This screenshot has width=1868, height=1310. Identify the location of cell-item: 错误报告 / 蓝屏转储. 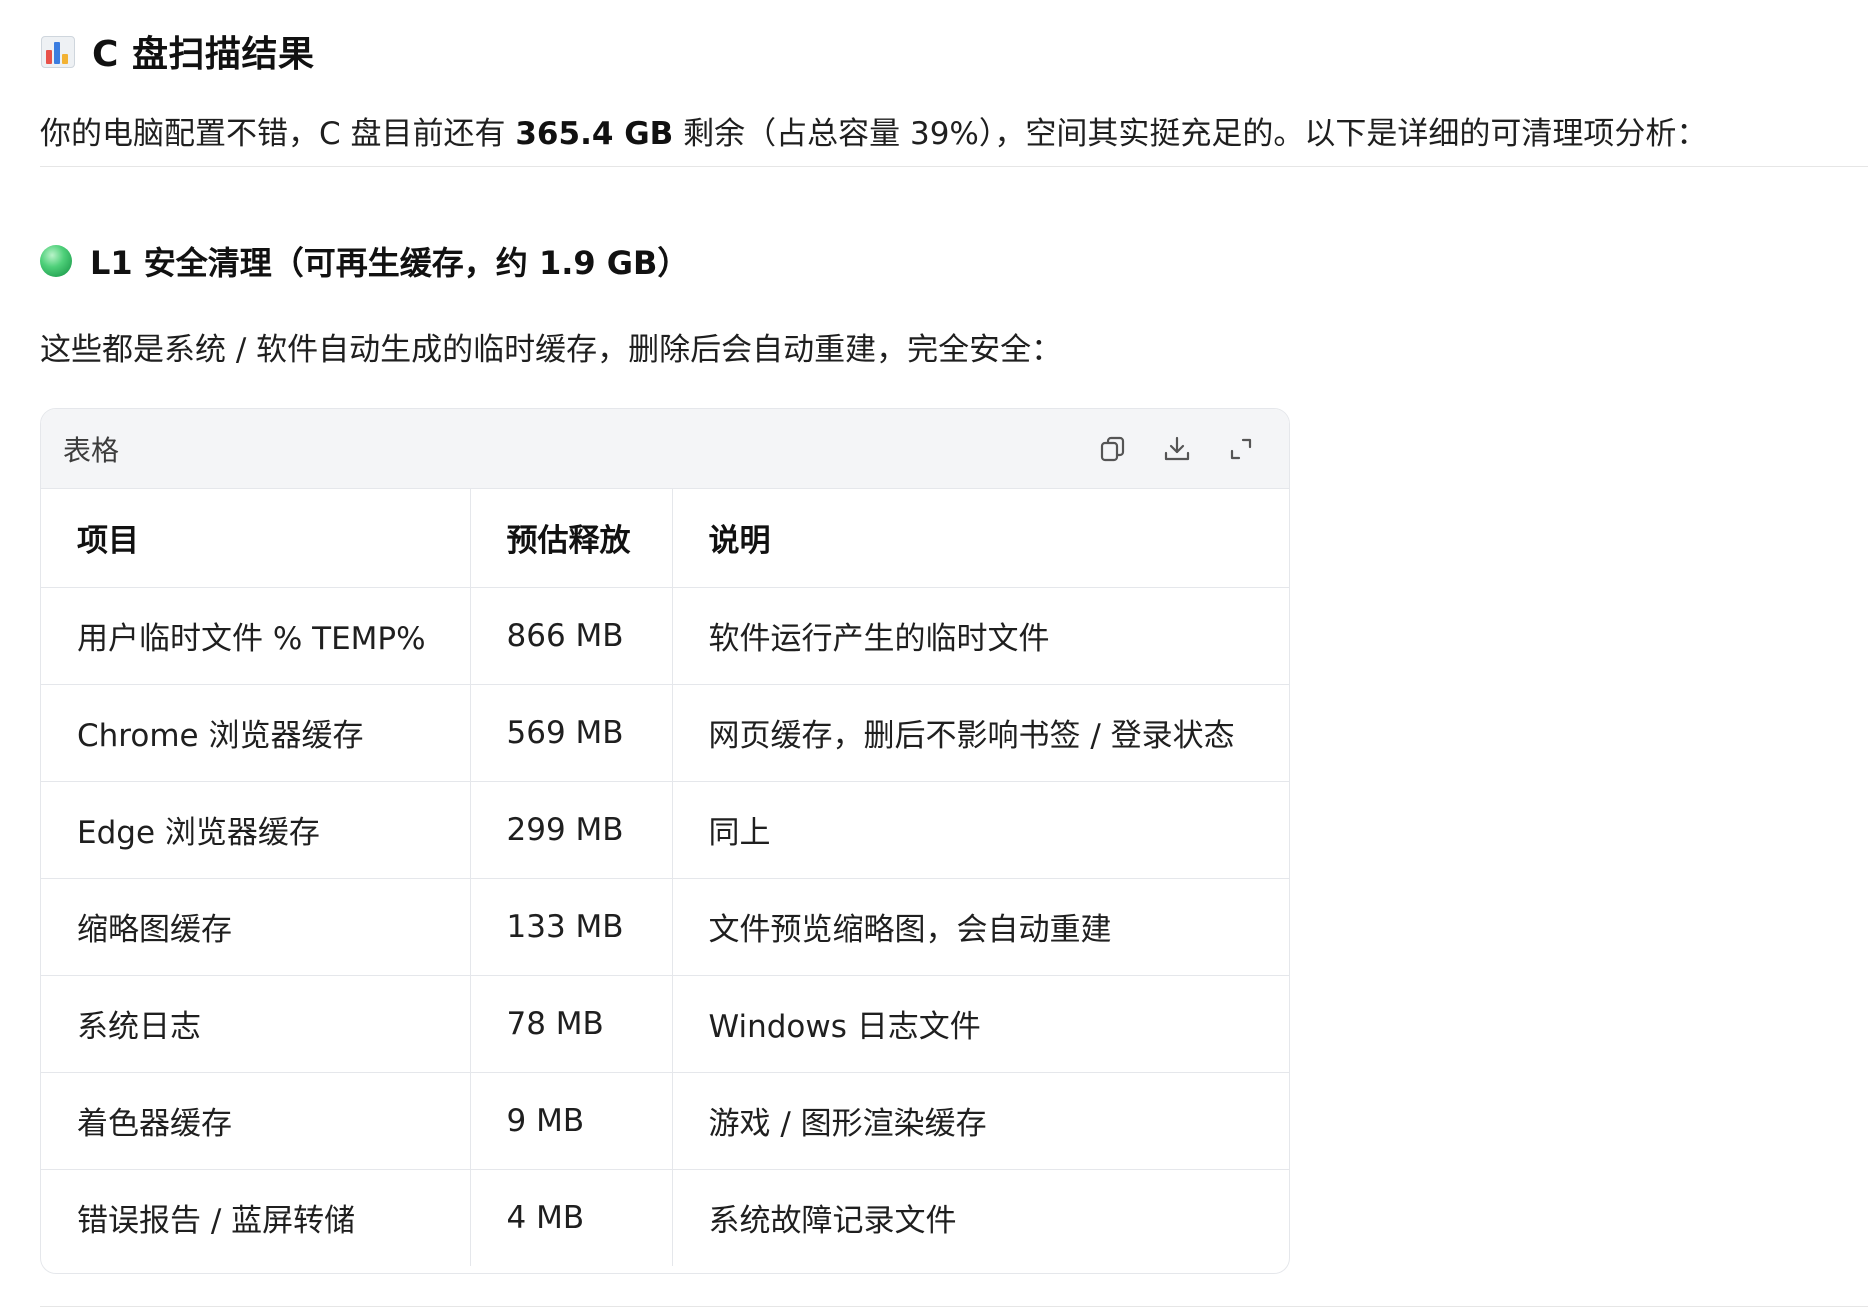
(256, 1217).